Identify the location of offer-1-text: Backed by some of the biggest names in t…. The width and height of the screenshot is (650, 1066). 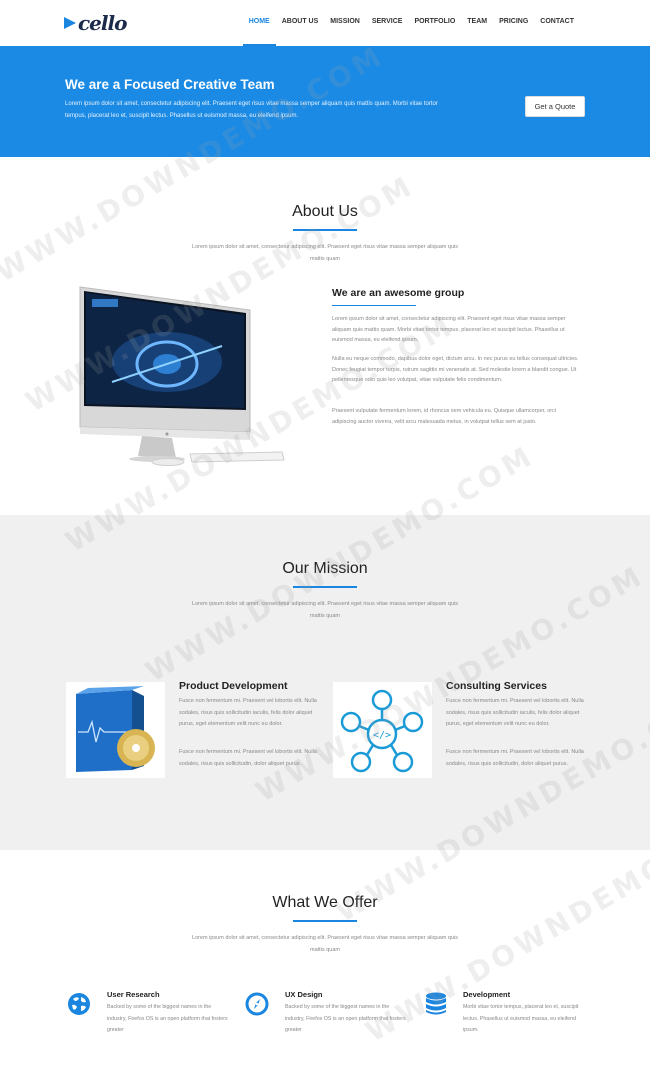
(167, 1018).